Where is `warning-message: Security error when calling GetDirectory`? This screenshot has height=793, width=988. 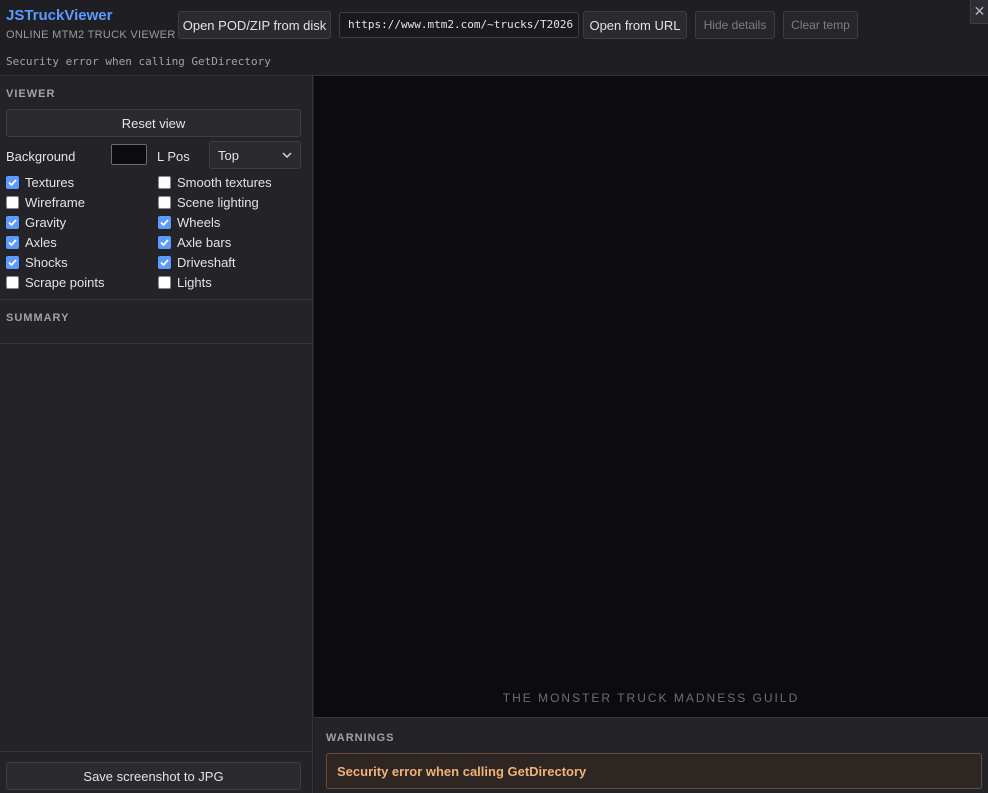
warning-message: Security error when calling GetDirectory is located at coordinates (654, 771).